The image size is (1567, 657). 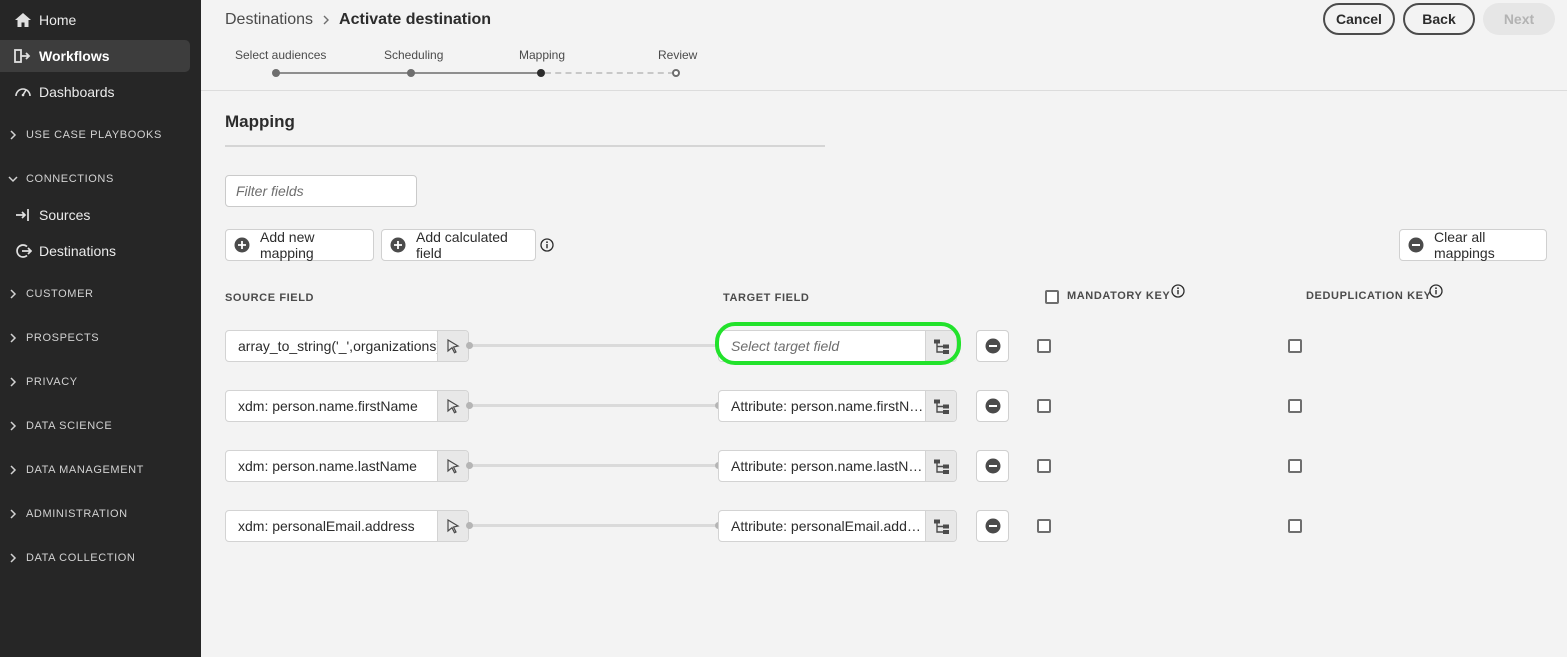 I want to click on step-label-select-audiences: Select audiences, so click(x=281, y=55).